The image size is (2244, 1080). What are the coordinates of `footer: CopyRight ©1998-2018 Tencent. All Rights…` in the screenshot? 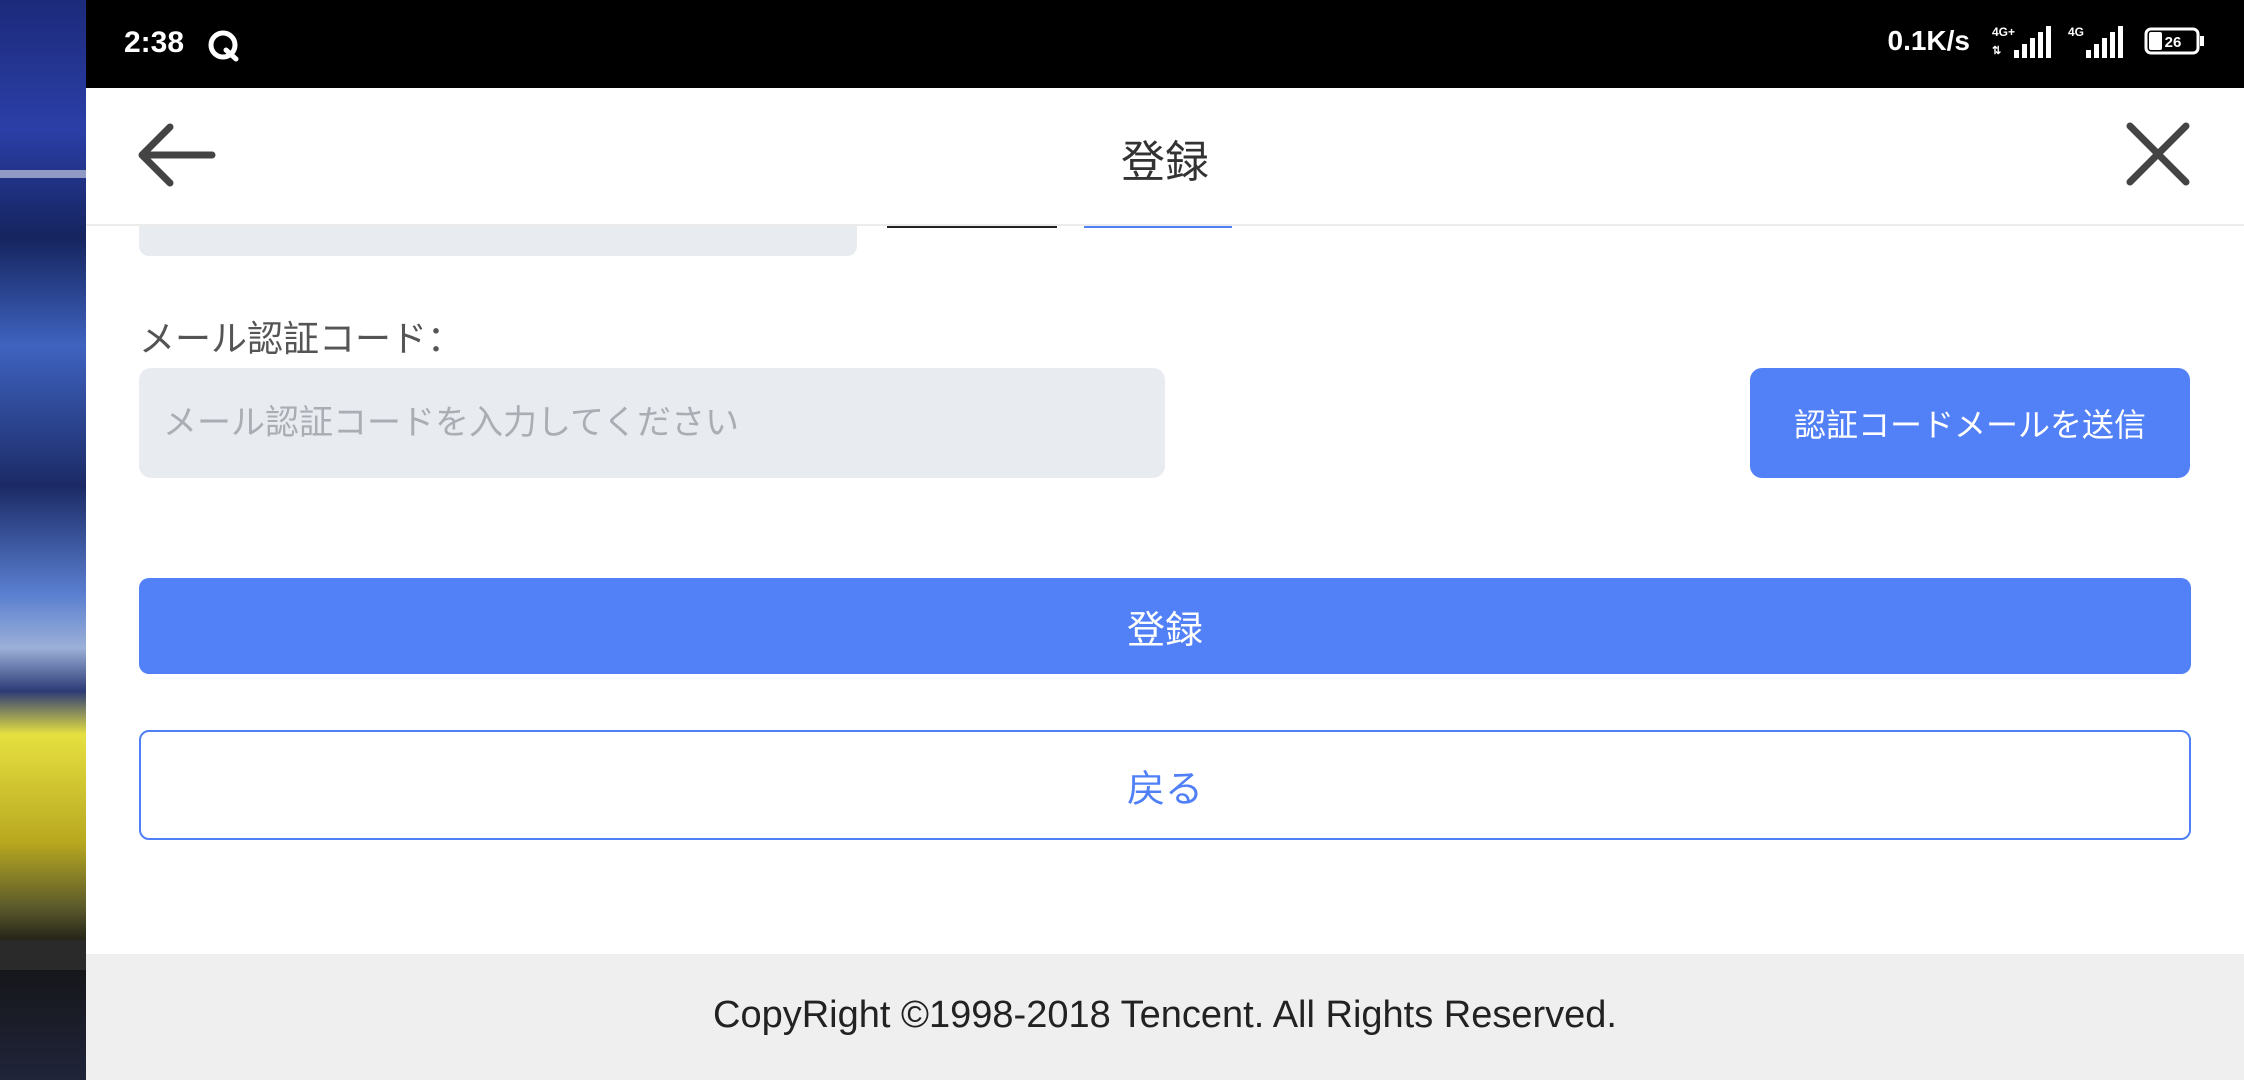 It's located at (1165, 1017).